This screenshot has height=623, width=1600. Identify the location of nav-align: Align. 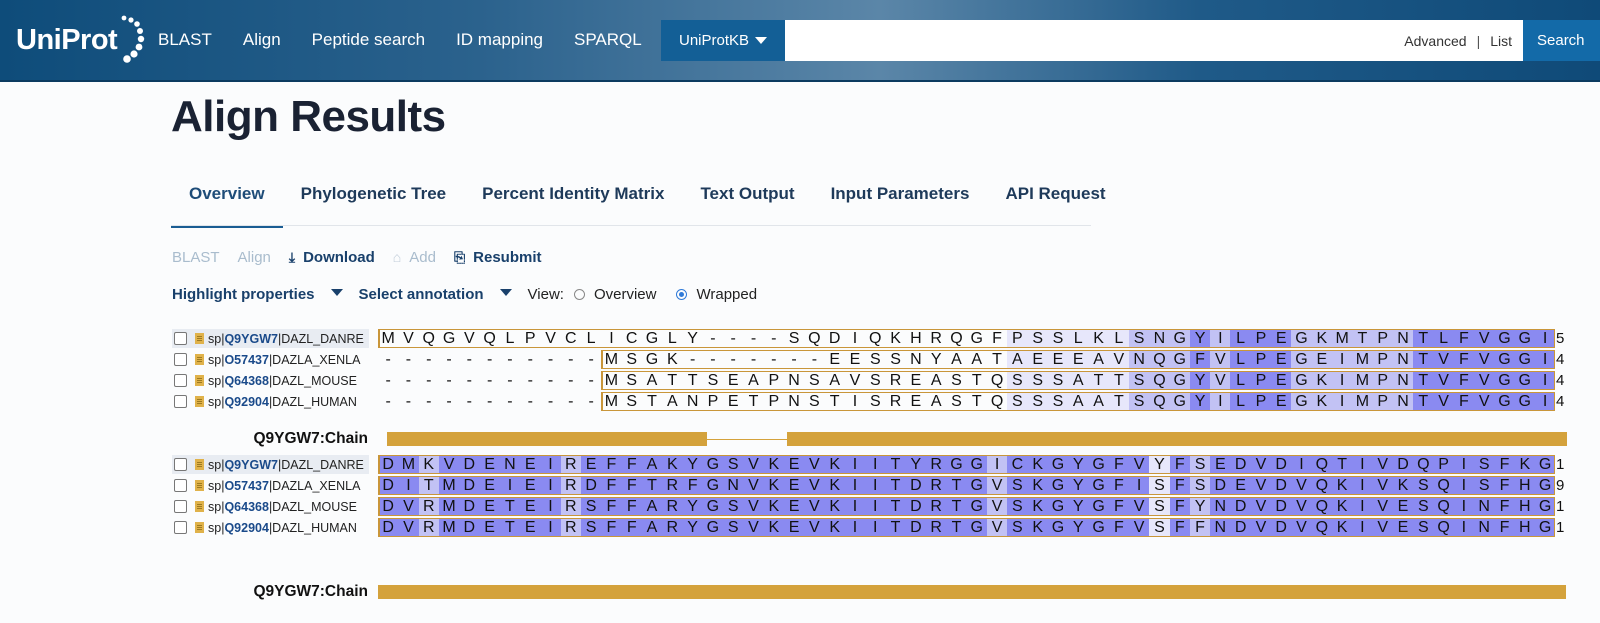
(262, 40).